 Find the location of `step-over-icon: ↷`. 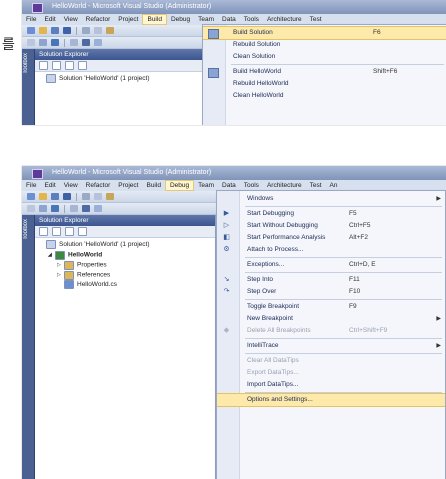

step-over-icon: ↷ is located at coordinates (226, 291).